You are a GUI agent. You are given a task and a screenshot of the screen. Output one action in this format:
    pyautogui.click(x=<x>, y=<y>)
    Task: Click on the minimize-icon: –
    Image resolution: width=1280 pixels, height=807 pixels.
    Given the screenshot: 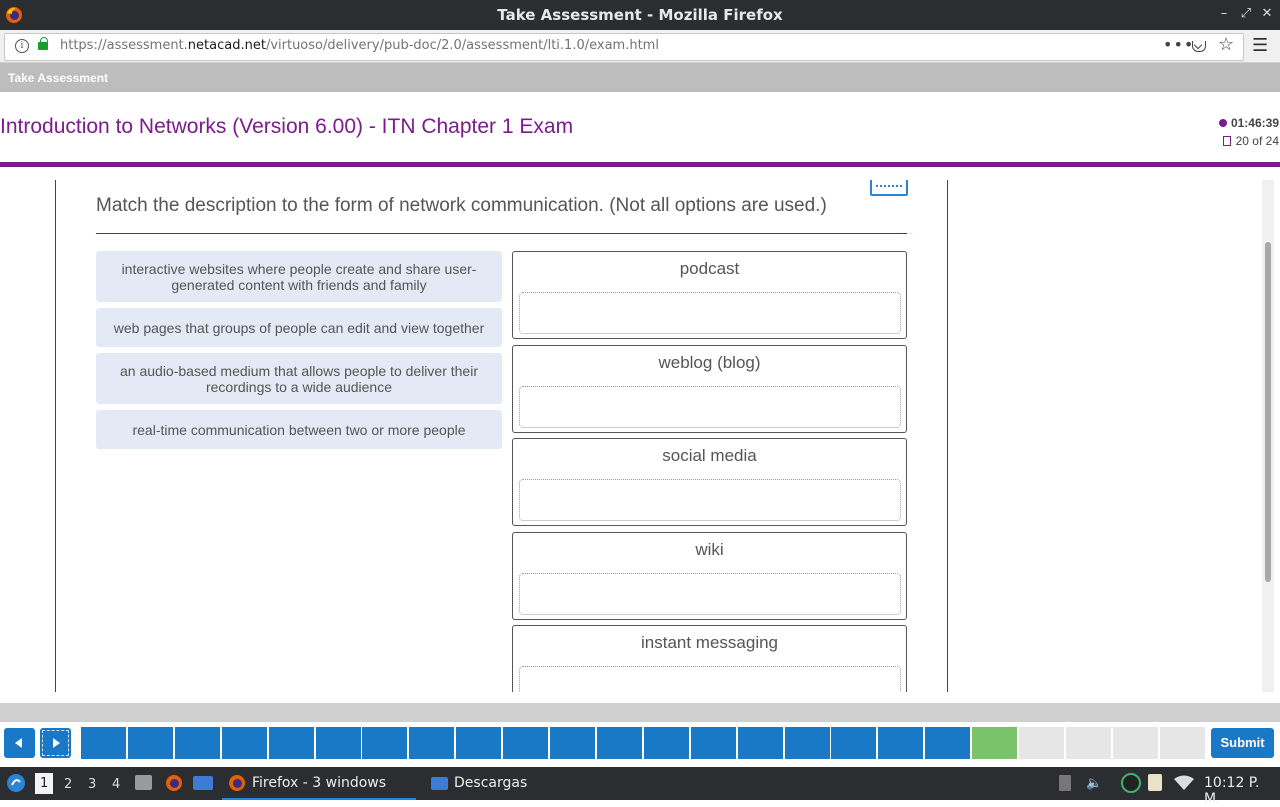 What is the action you would take?
    pyautogui.click(x=1224, y=13)
    